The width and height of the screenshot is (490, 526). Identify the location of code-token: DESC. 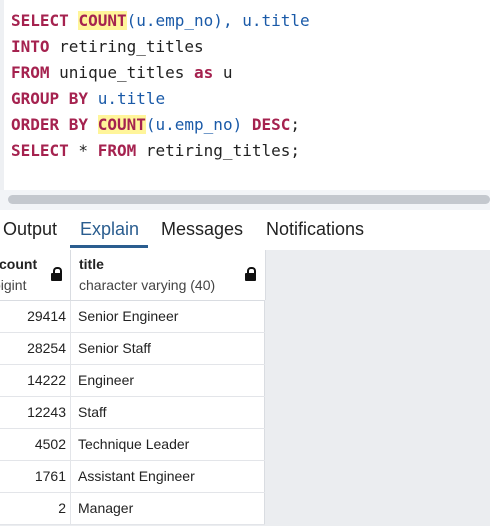
(271, 124).